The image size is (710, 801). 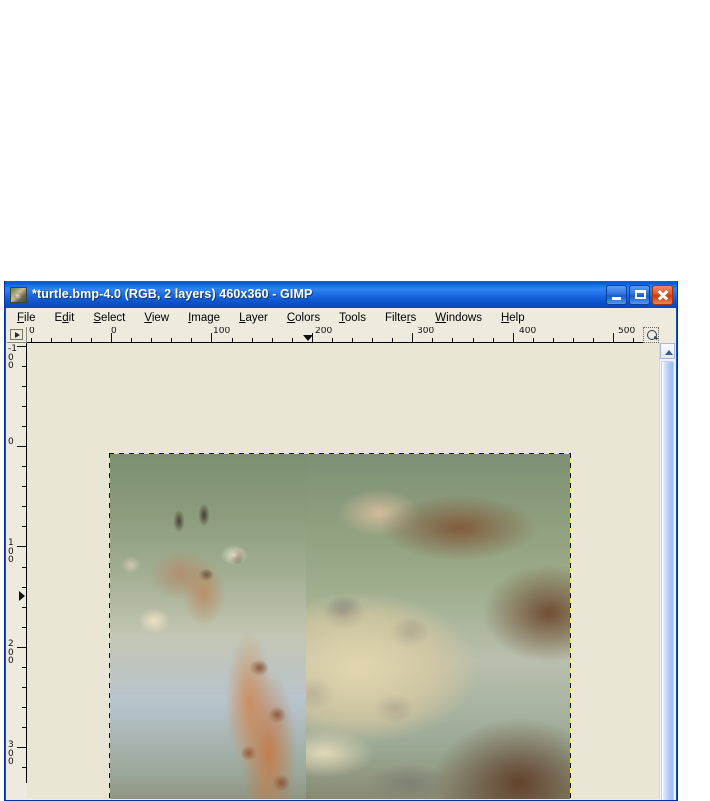 I want to click on vruler-position-marker, so click(x=22, y=596).